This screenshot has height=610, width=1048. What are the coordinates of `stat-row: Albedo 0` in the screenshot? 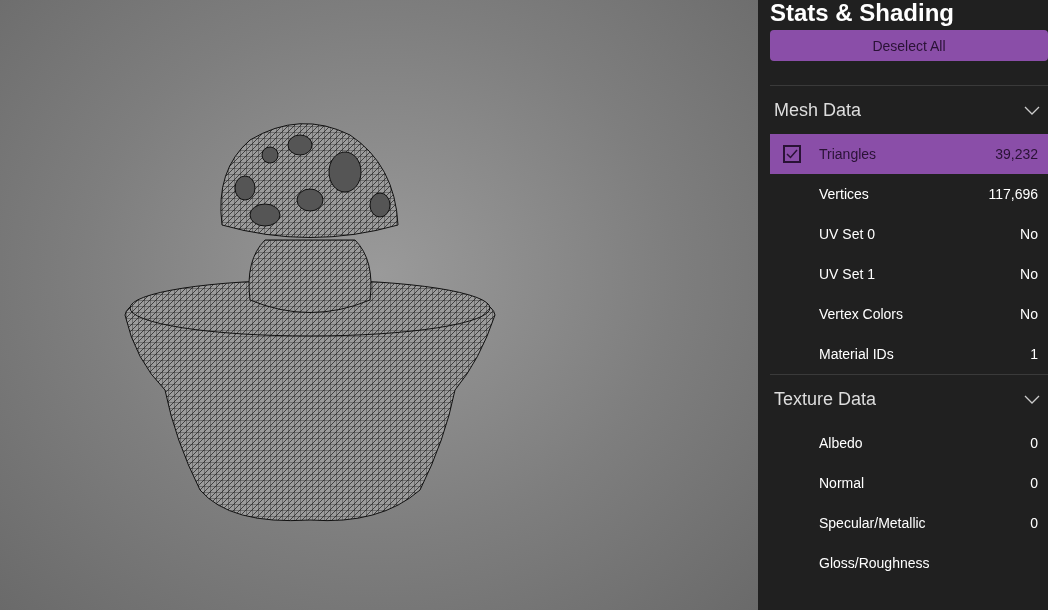 It's located at (909, 443).